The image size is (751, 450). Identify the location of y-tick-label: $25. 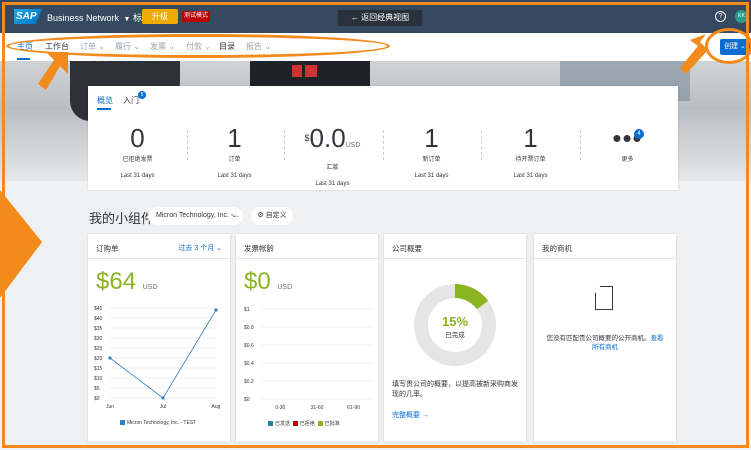
(98, 349).